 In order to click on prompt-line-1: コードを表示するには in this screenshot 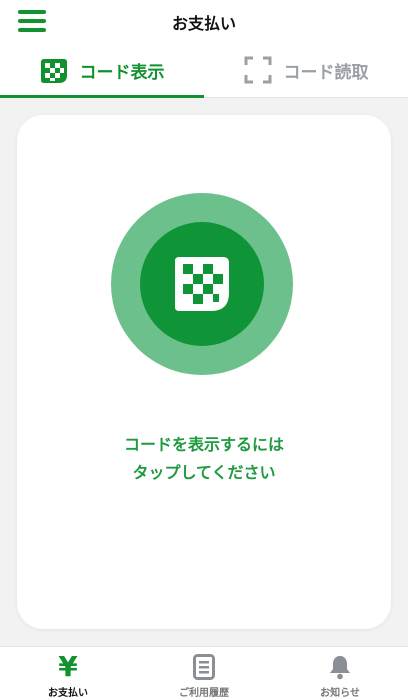, I will do `click(203, 444)`.